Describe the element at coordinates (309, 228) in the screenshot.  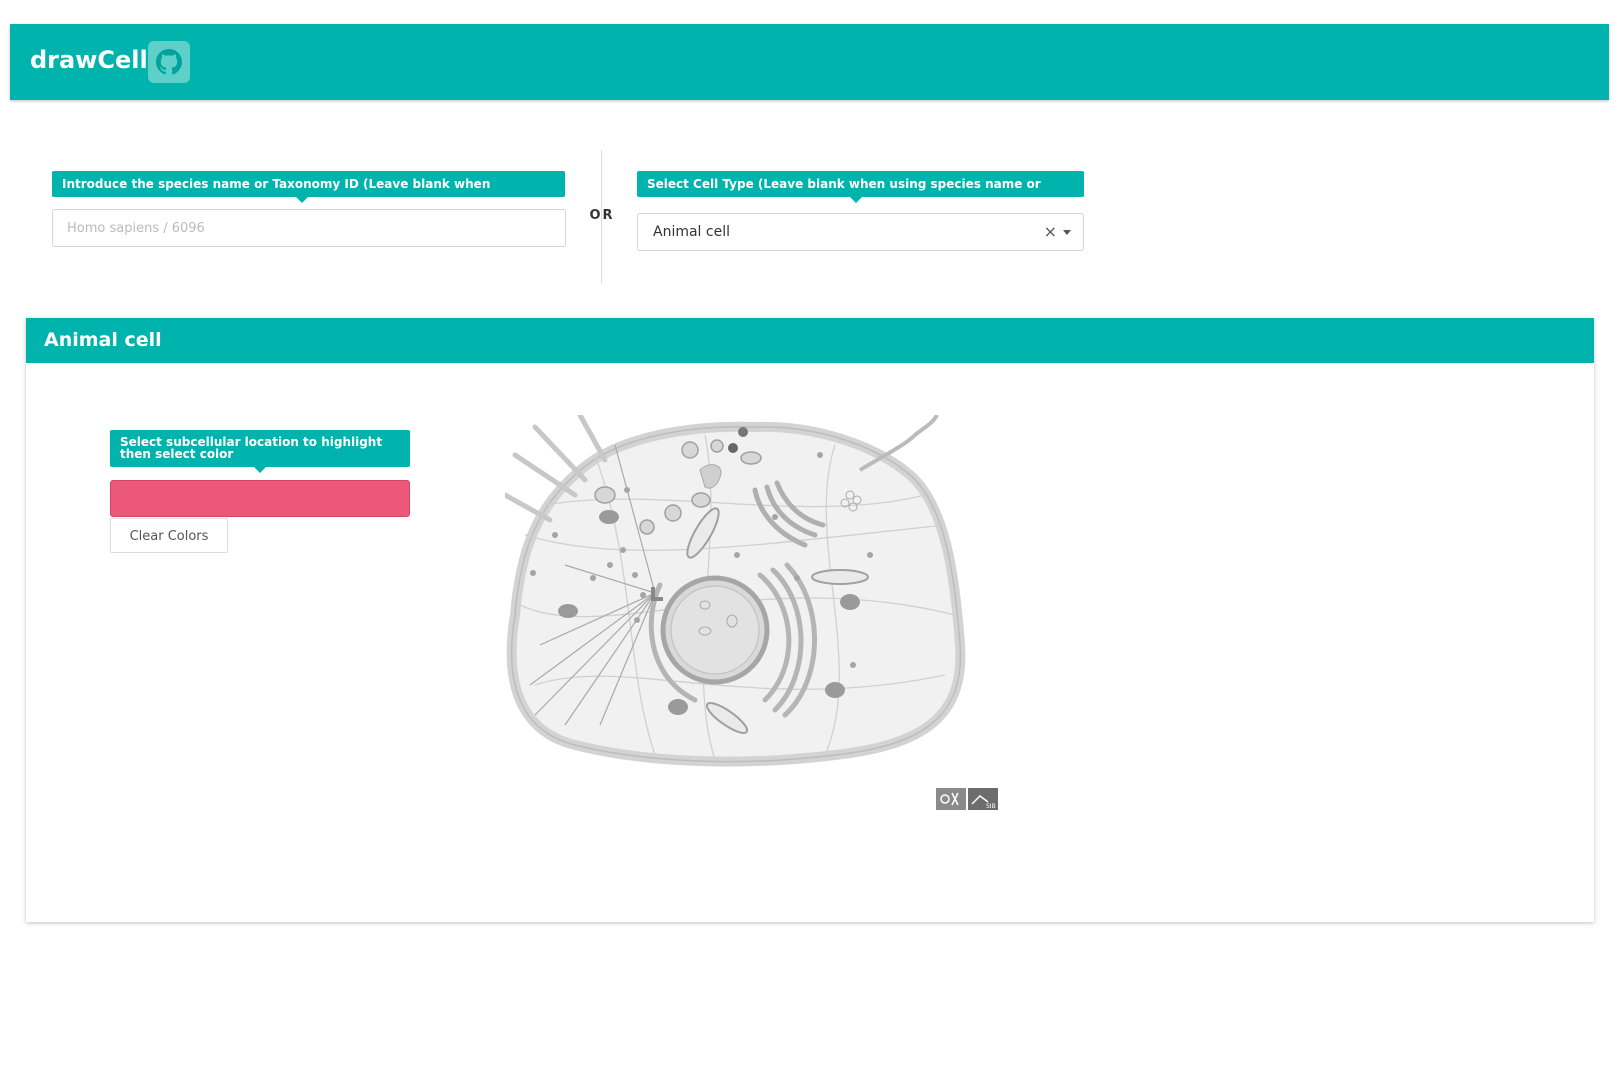
I see `species-input` at that location.